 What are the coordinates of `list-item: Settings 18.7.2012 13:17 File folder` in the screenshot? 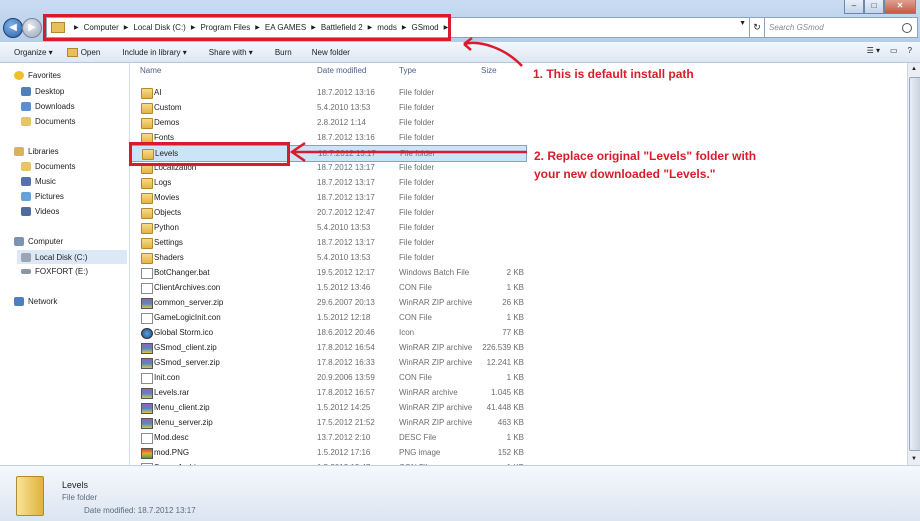 It's located at (331, 242).